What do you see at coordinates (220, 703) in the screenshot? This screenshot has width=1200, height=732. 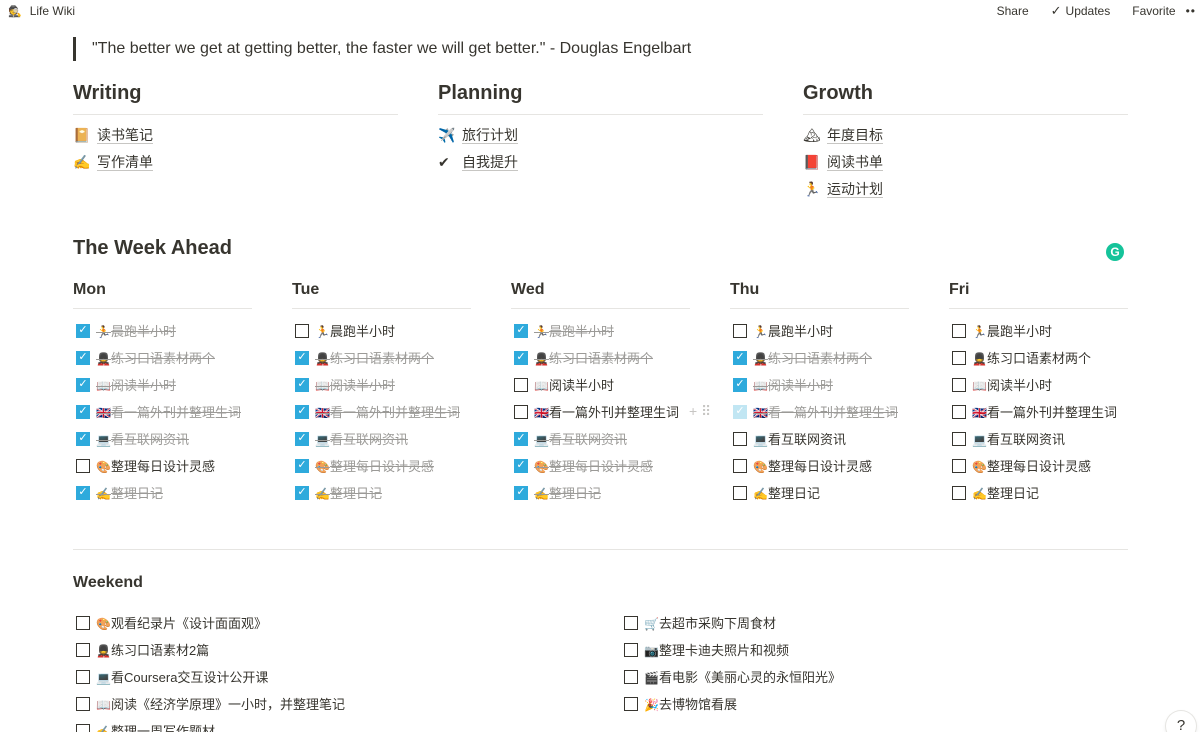 I see `todo-label: 📖阅读《经济学原理》一小时，并整理笔记` at bounding box center [220, 703].